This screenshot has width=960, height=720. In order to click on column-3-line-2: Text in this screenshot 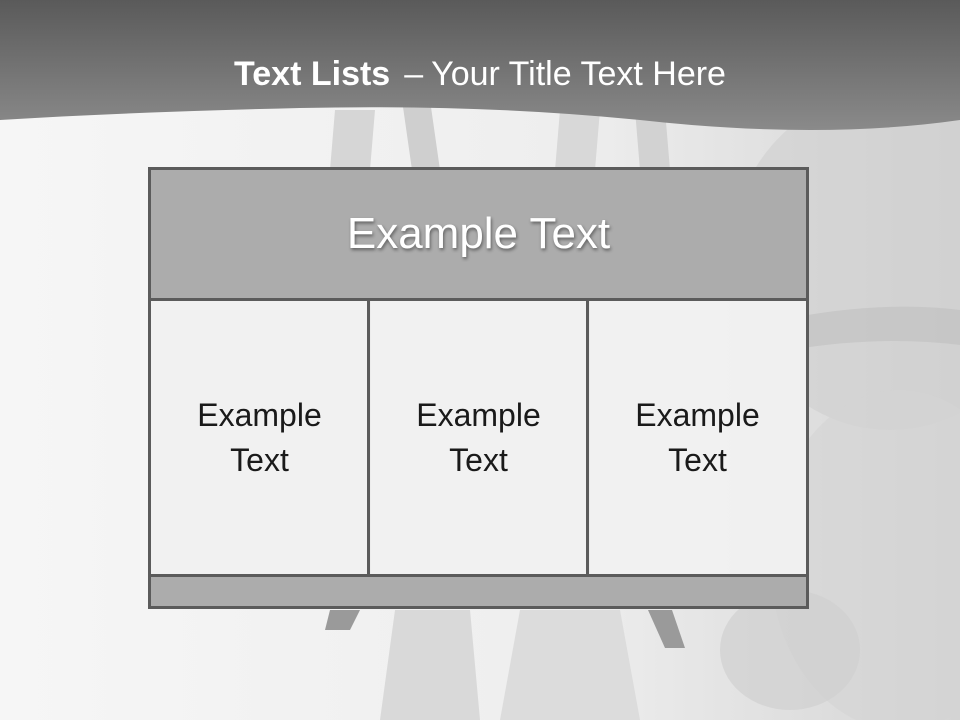, I will do `click(697, 459)`.